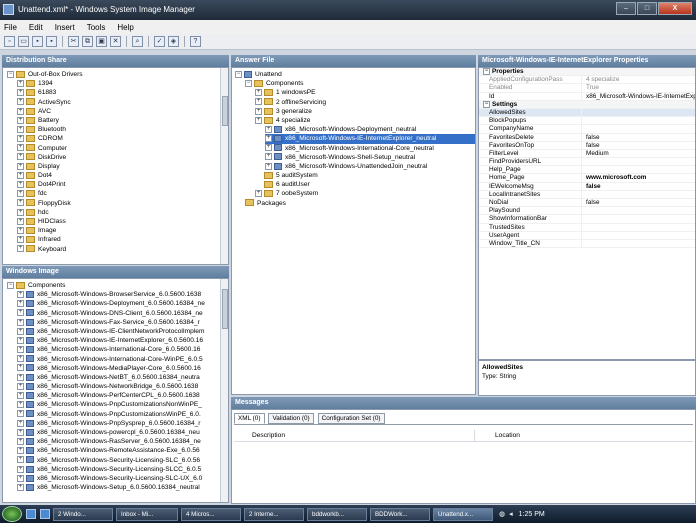  I want to click on menu-insert: Insert, so click(65, 27).